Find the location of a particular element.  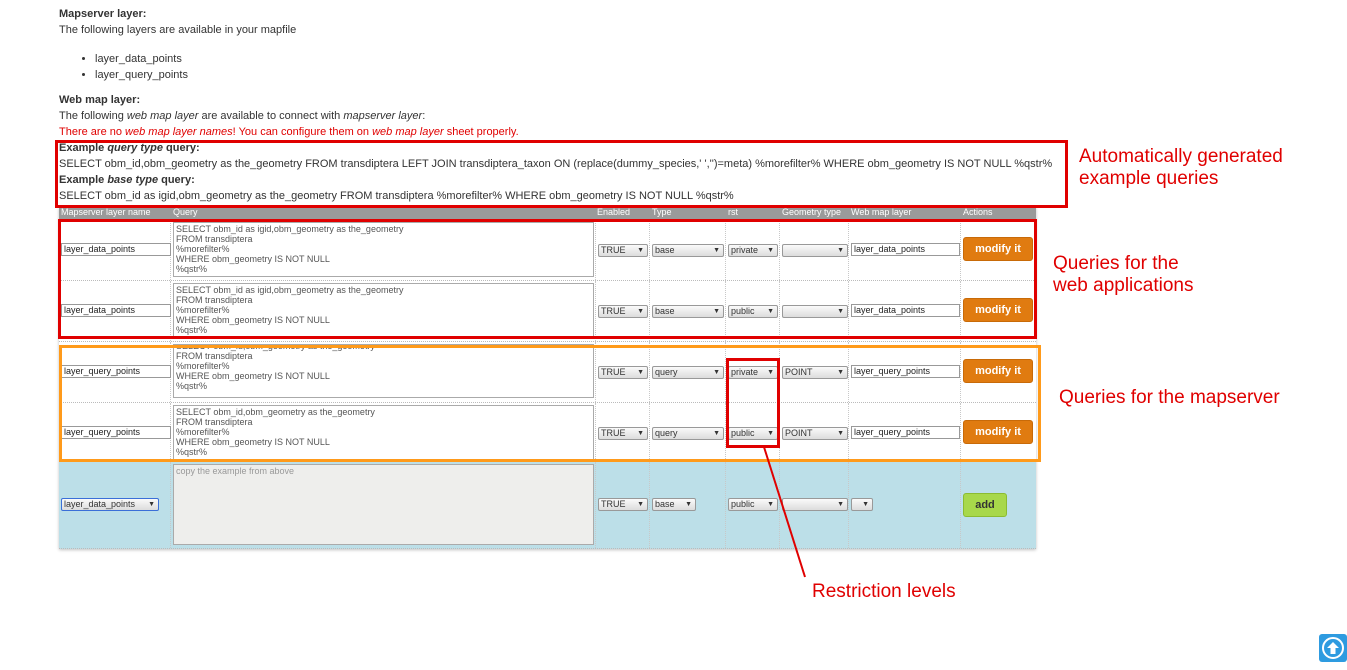

annotation-restriction: Restriction levels is located at coordinates (884, 591).